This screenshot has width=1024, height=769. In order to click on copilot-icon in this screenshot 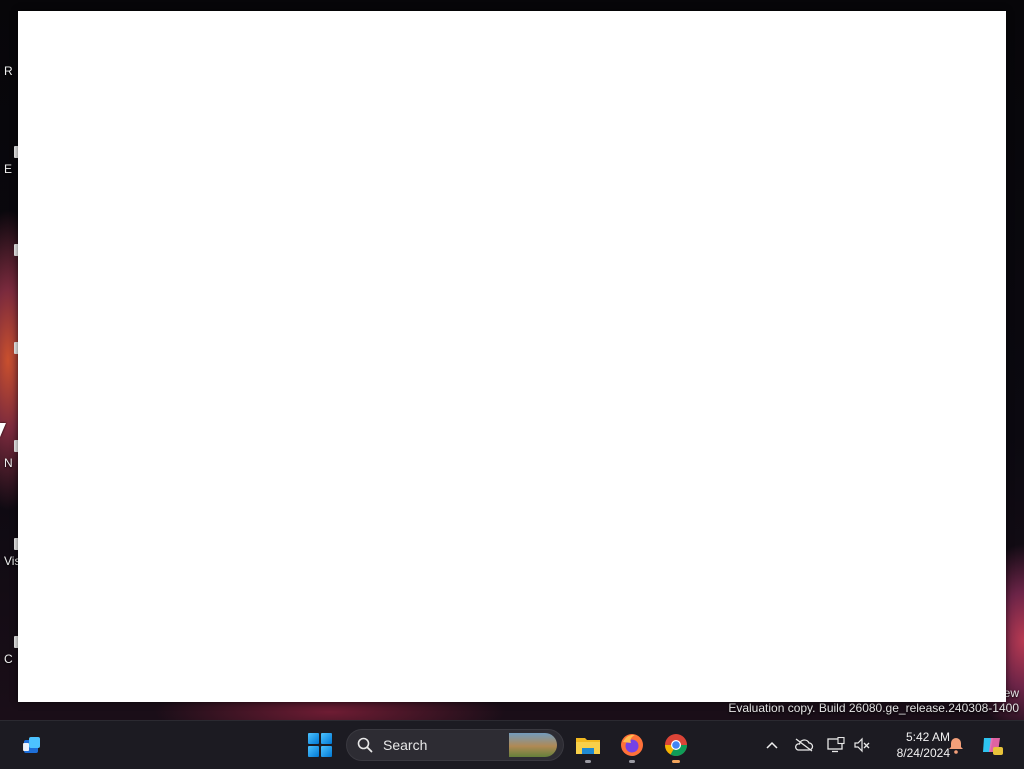, I will do `click(993, 746)`.